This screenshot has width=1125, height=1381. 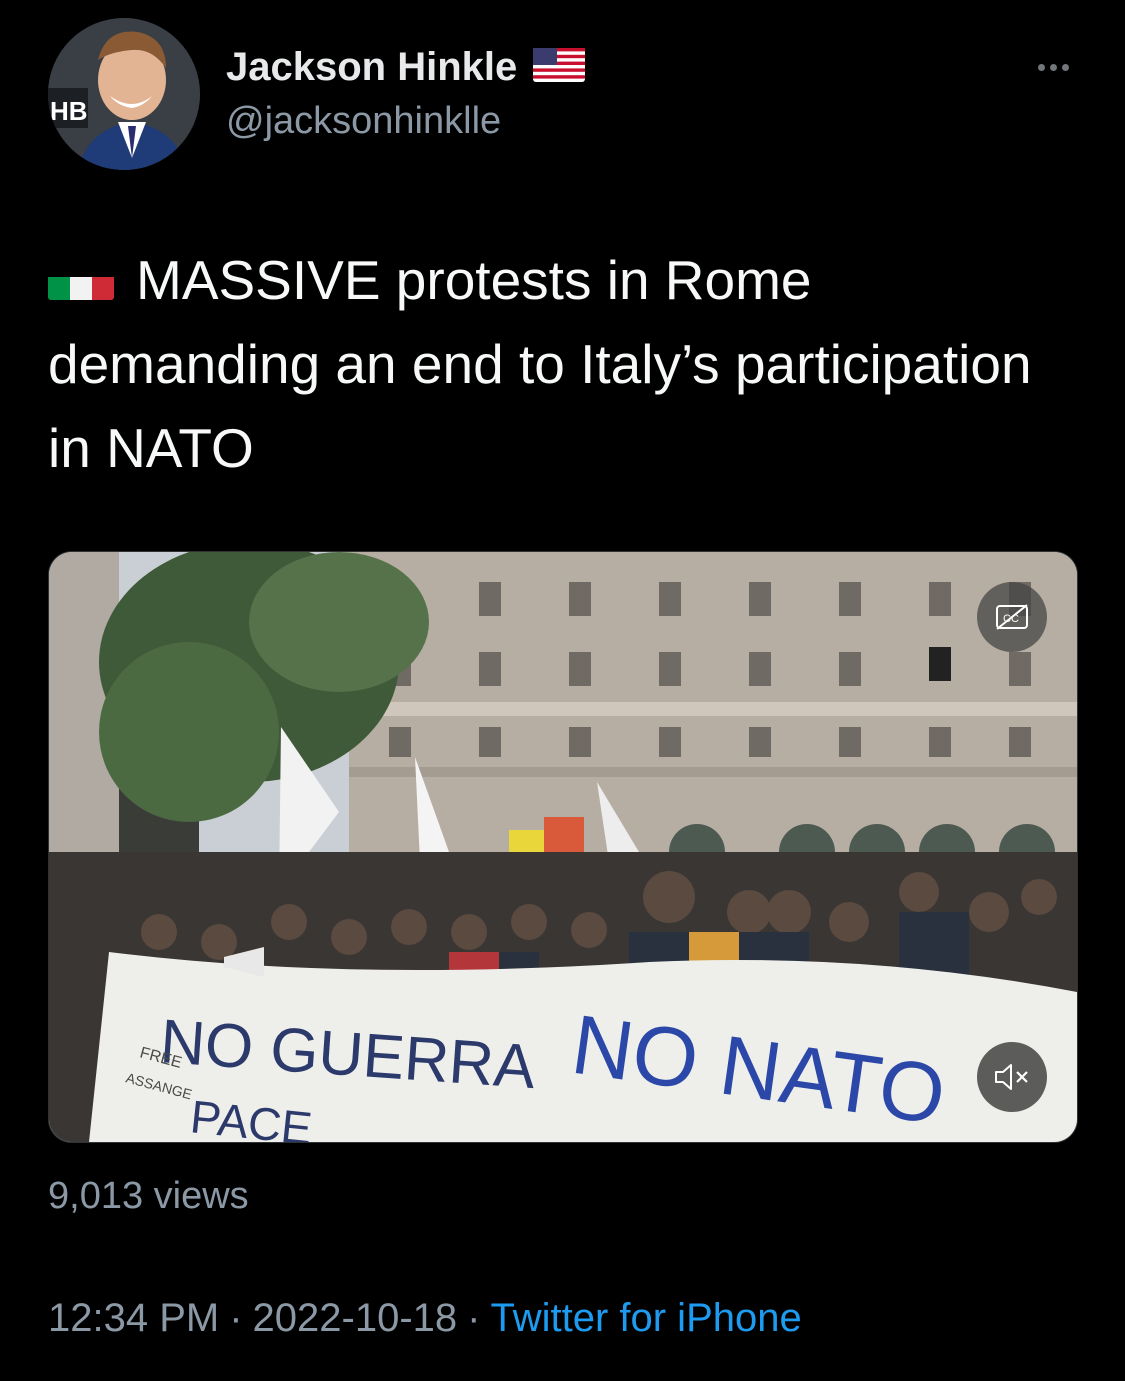 I want to click on unmute-button, so click(x=1012, y=1077).